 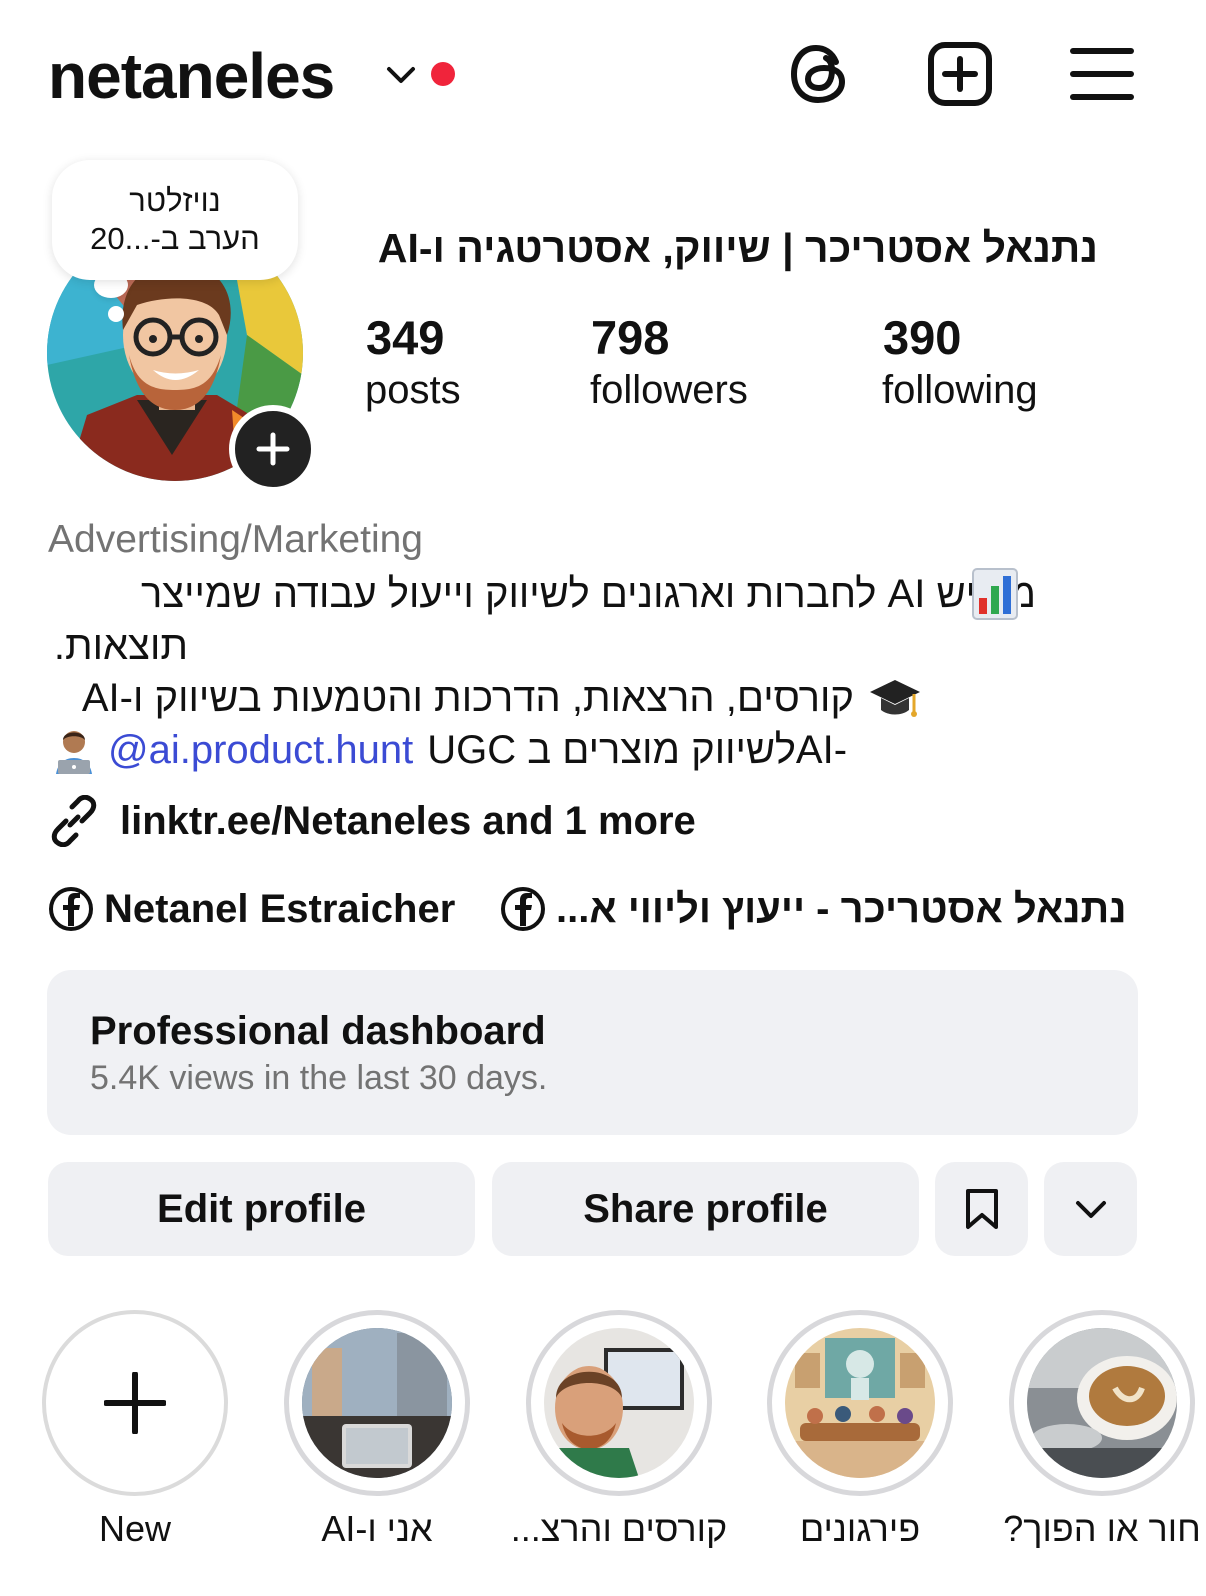 I want to click on display-name: נתנאל אסטריכר | שיווק, אסטרטגיה ו-AI, so click(x=737, y=248).